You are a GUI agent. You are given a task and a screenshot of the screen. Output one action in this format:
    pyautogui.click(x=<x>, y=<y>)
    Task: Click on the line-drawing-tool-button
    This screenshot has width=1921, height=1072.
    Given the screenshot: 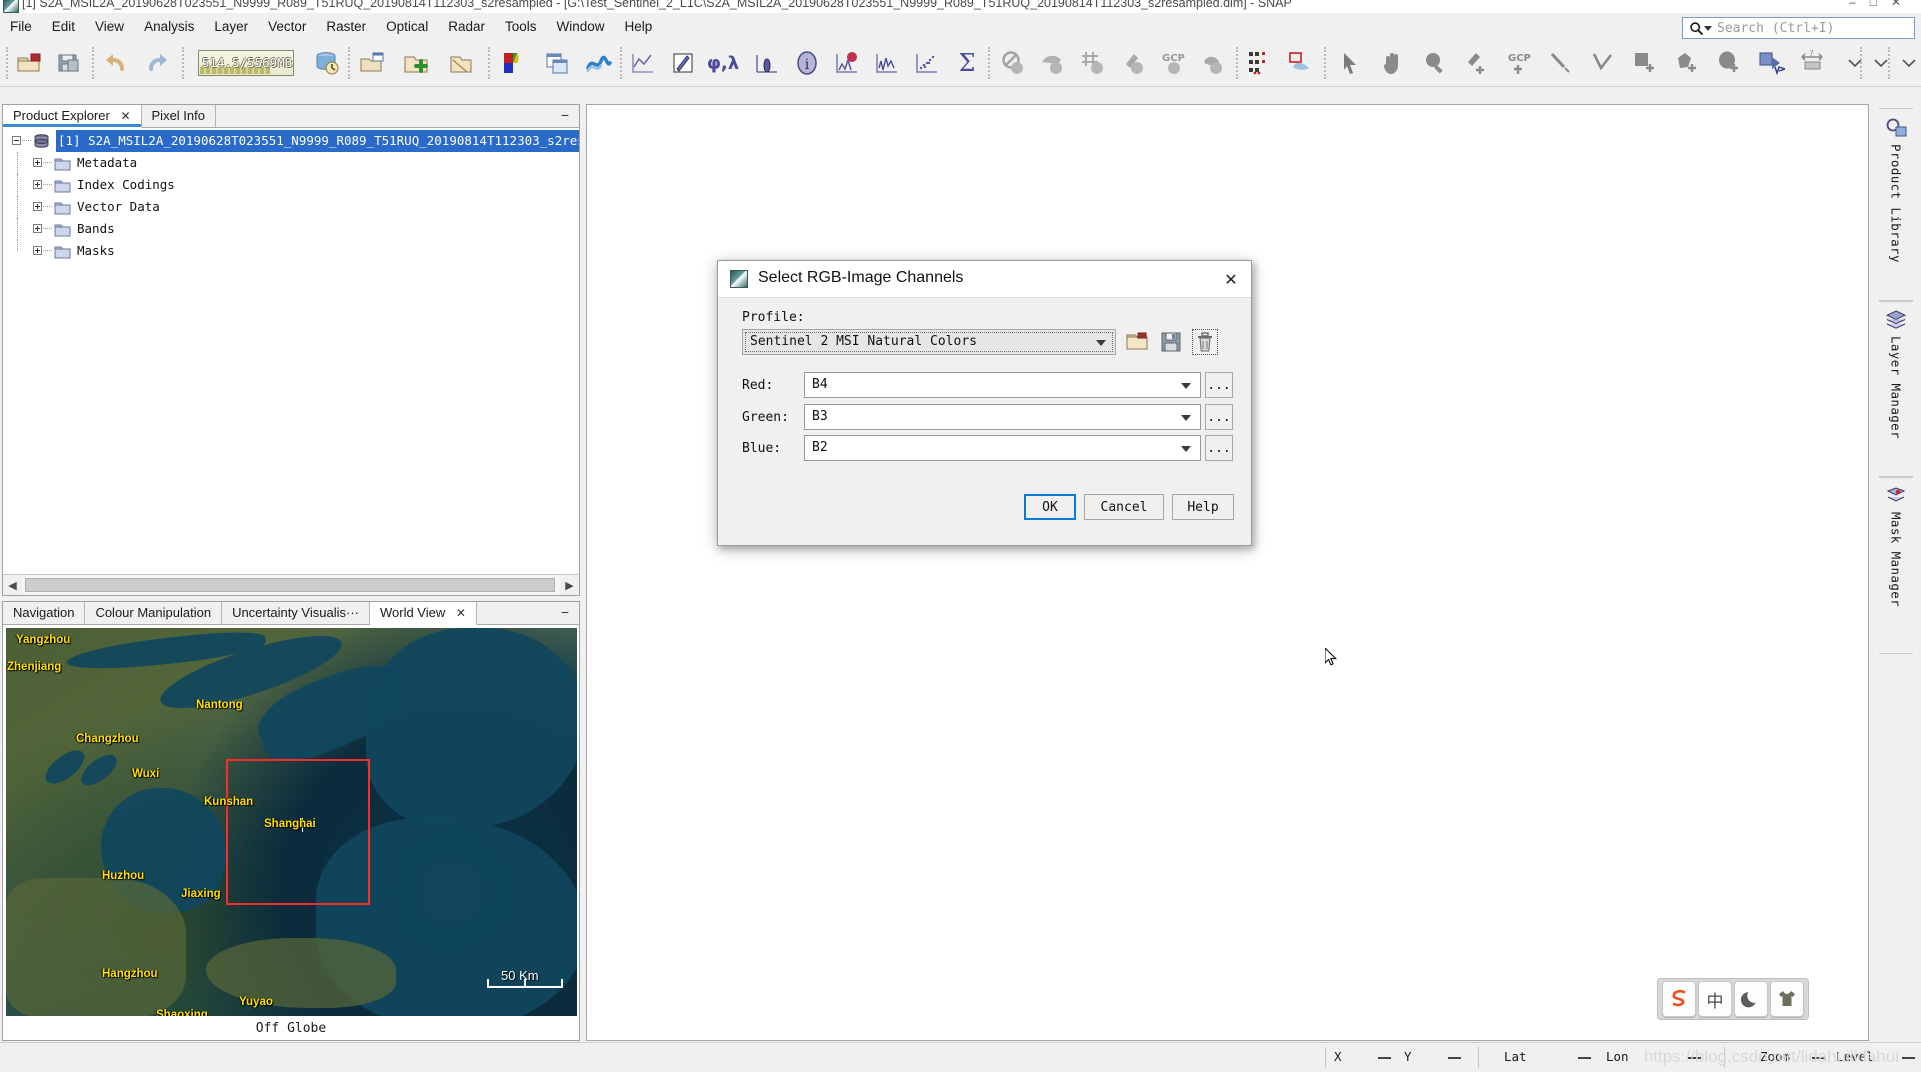 What is the action you would take?
    pyautogui.click(x=1561, y=63)
    